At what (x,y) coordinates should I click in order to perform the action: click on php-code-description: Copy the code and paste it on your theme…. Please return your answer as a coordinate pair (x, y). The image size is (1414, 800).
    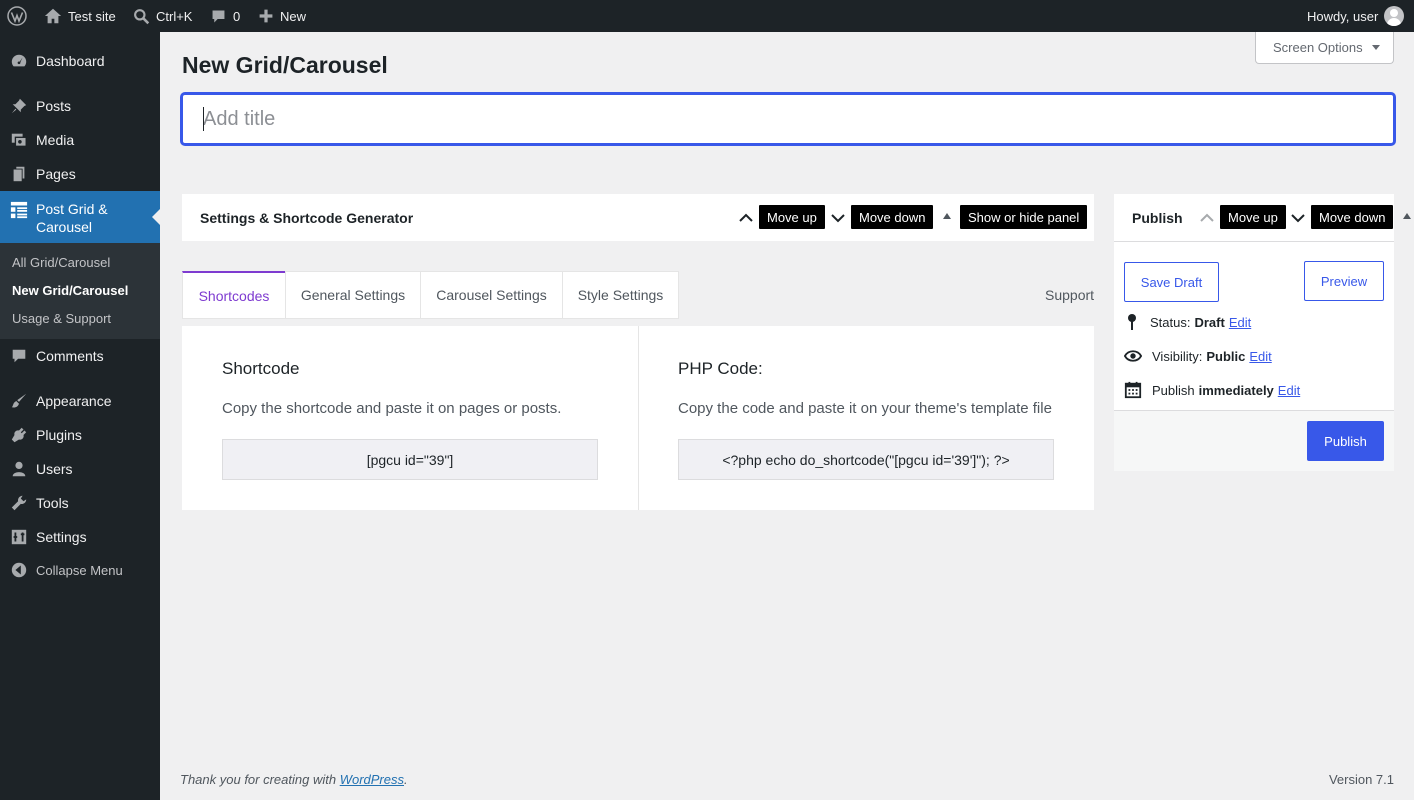
    Looking at the image, I should click on (865, 408).